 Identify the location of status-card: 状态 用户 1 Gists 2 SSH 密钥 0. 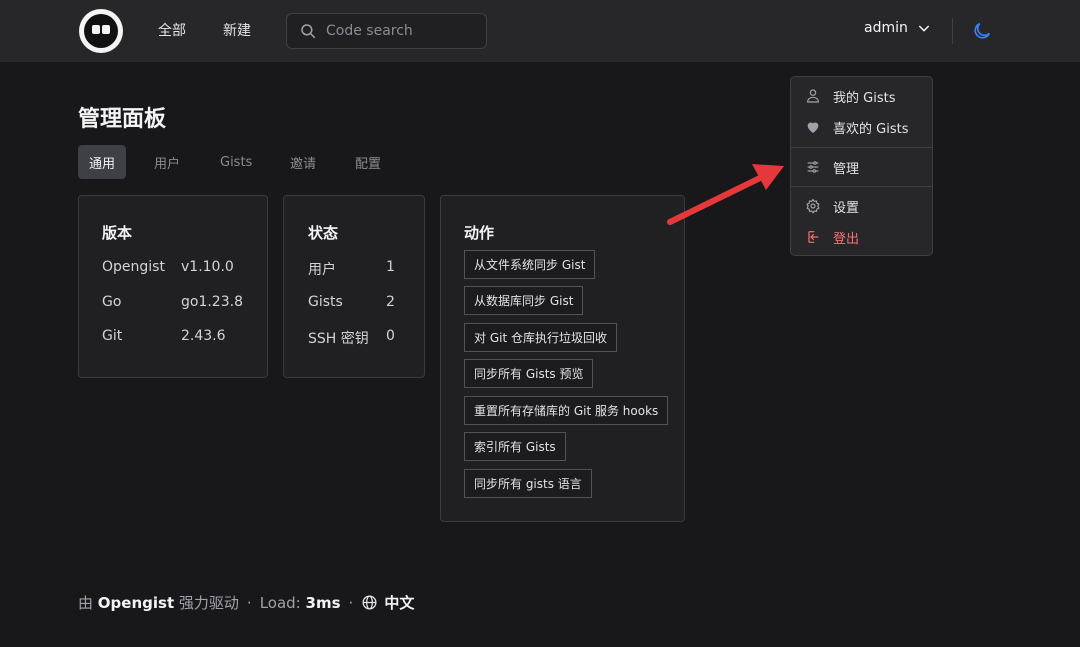
(354, 286).